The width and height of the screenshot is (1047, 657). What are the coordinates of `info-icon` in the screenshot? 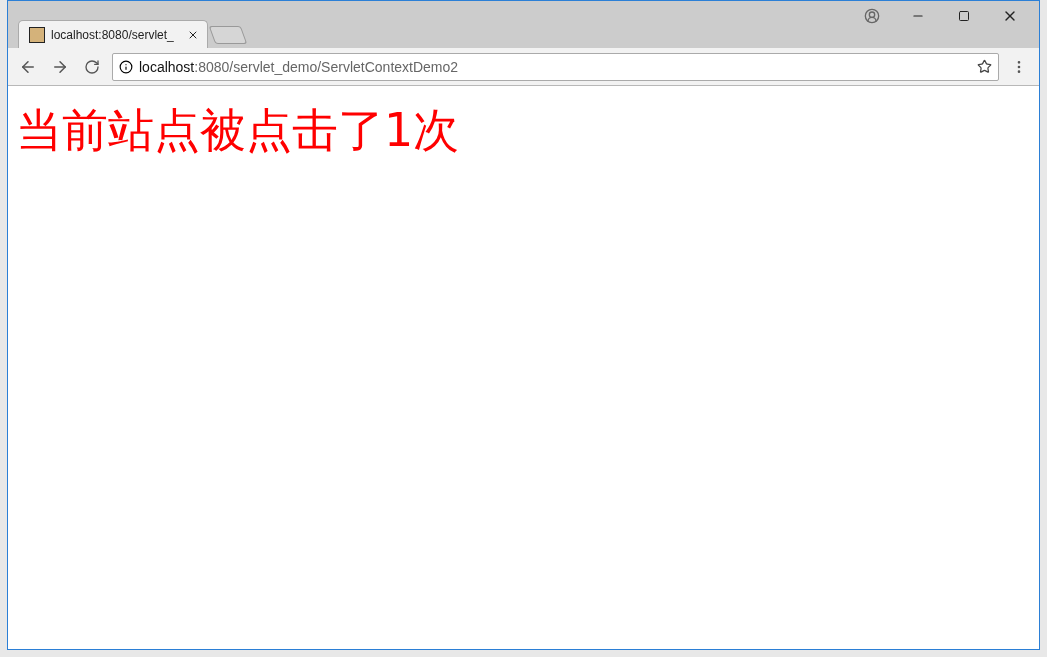 It's located at (126, 66).